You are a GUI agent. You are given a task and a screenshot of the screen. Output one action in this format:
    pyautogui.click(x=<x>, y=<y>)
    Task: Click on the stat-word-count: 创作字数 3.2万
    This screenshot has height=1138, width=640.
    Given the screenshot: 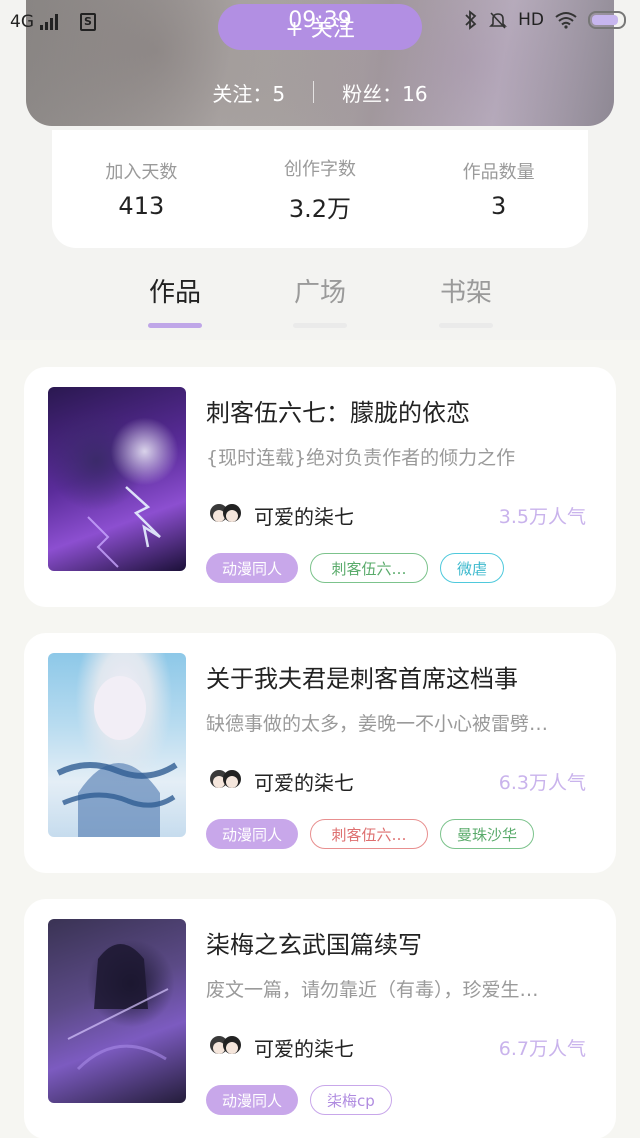 What is the action you would take?
    pyautogui.click(x=320, y=189)
    